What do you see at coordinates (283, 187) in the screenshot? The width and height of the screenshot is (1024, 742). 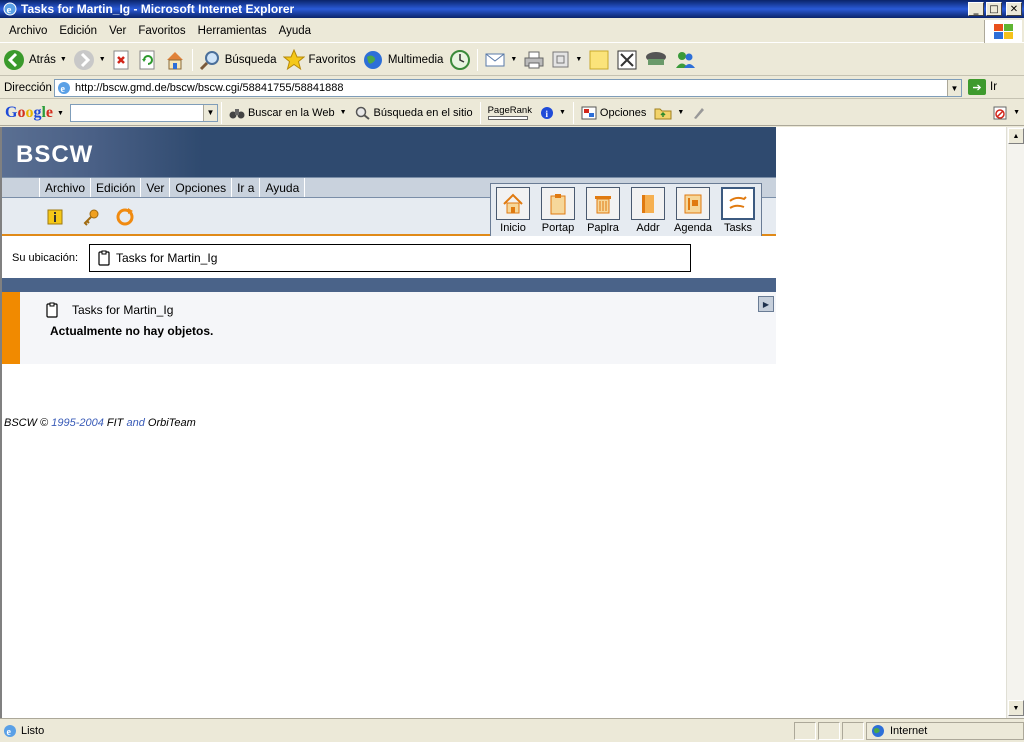 I see `bscw-menu-ayuda: Ayuda` at bounding box center [283, 187].